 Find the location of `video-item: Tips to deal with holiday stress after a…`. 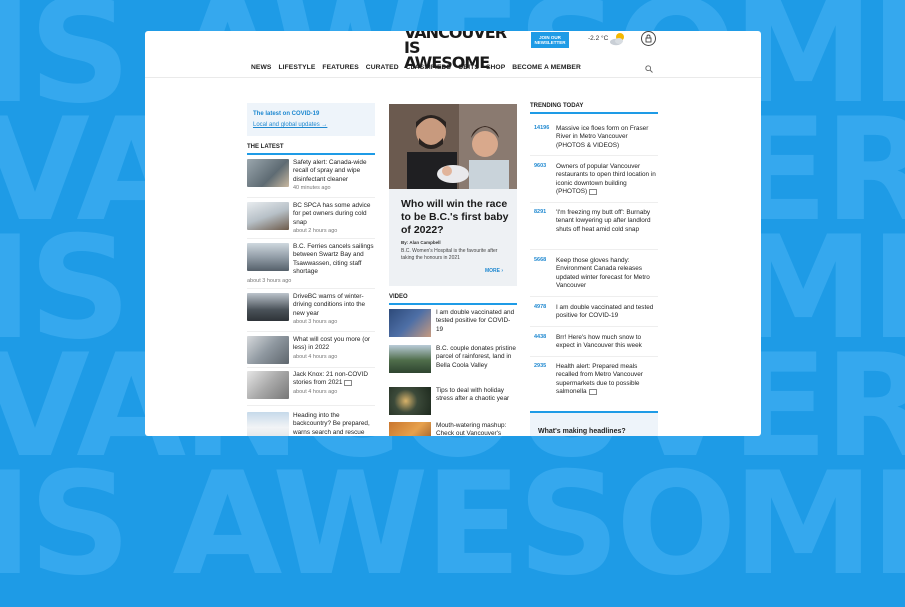

video-item: Tips to deal with holiday stress after a… is located at coordinates (453, 402).